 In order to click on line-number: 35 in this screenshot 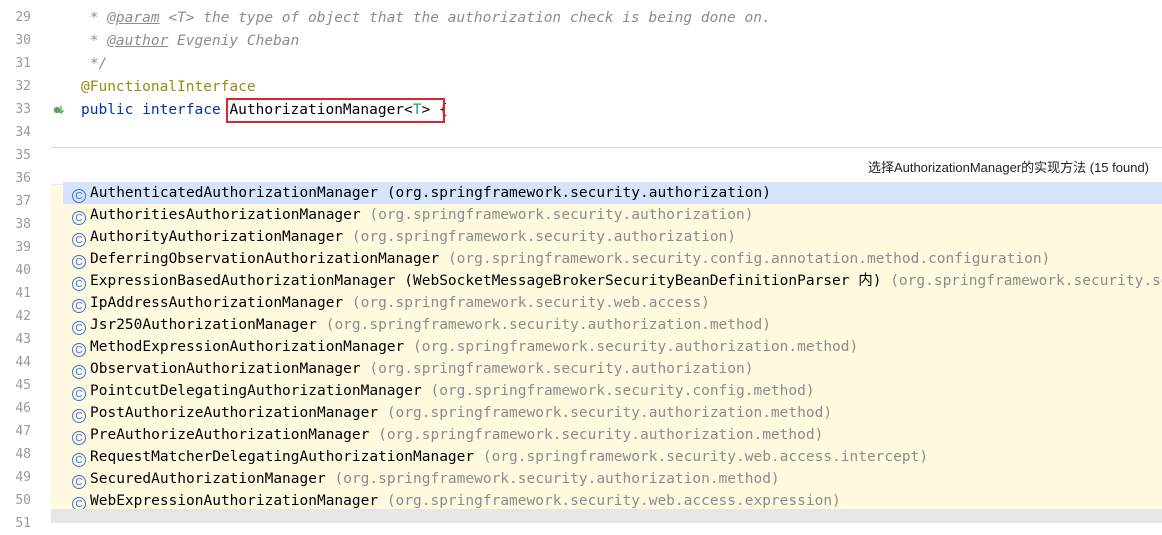, I will do `click(23, 155)`.